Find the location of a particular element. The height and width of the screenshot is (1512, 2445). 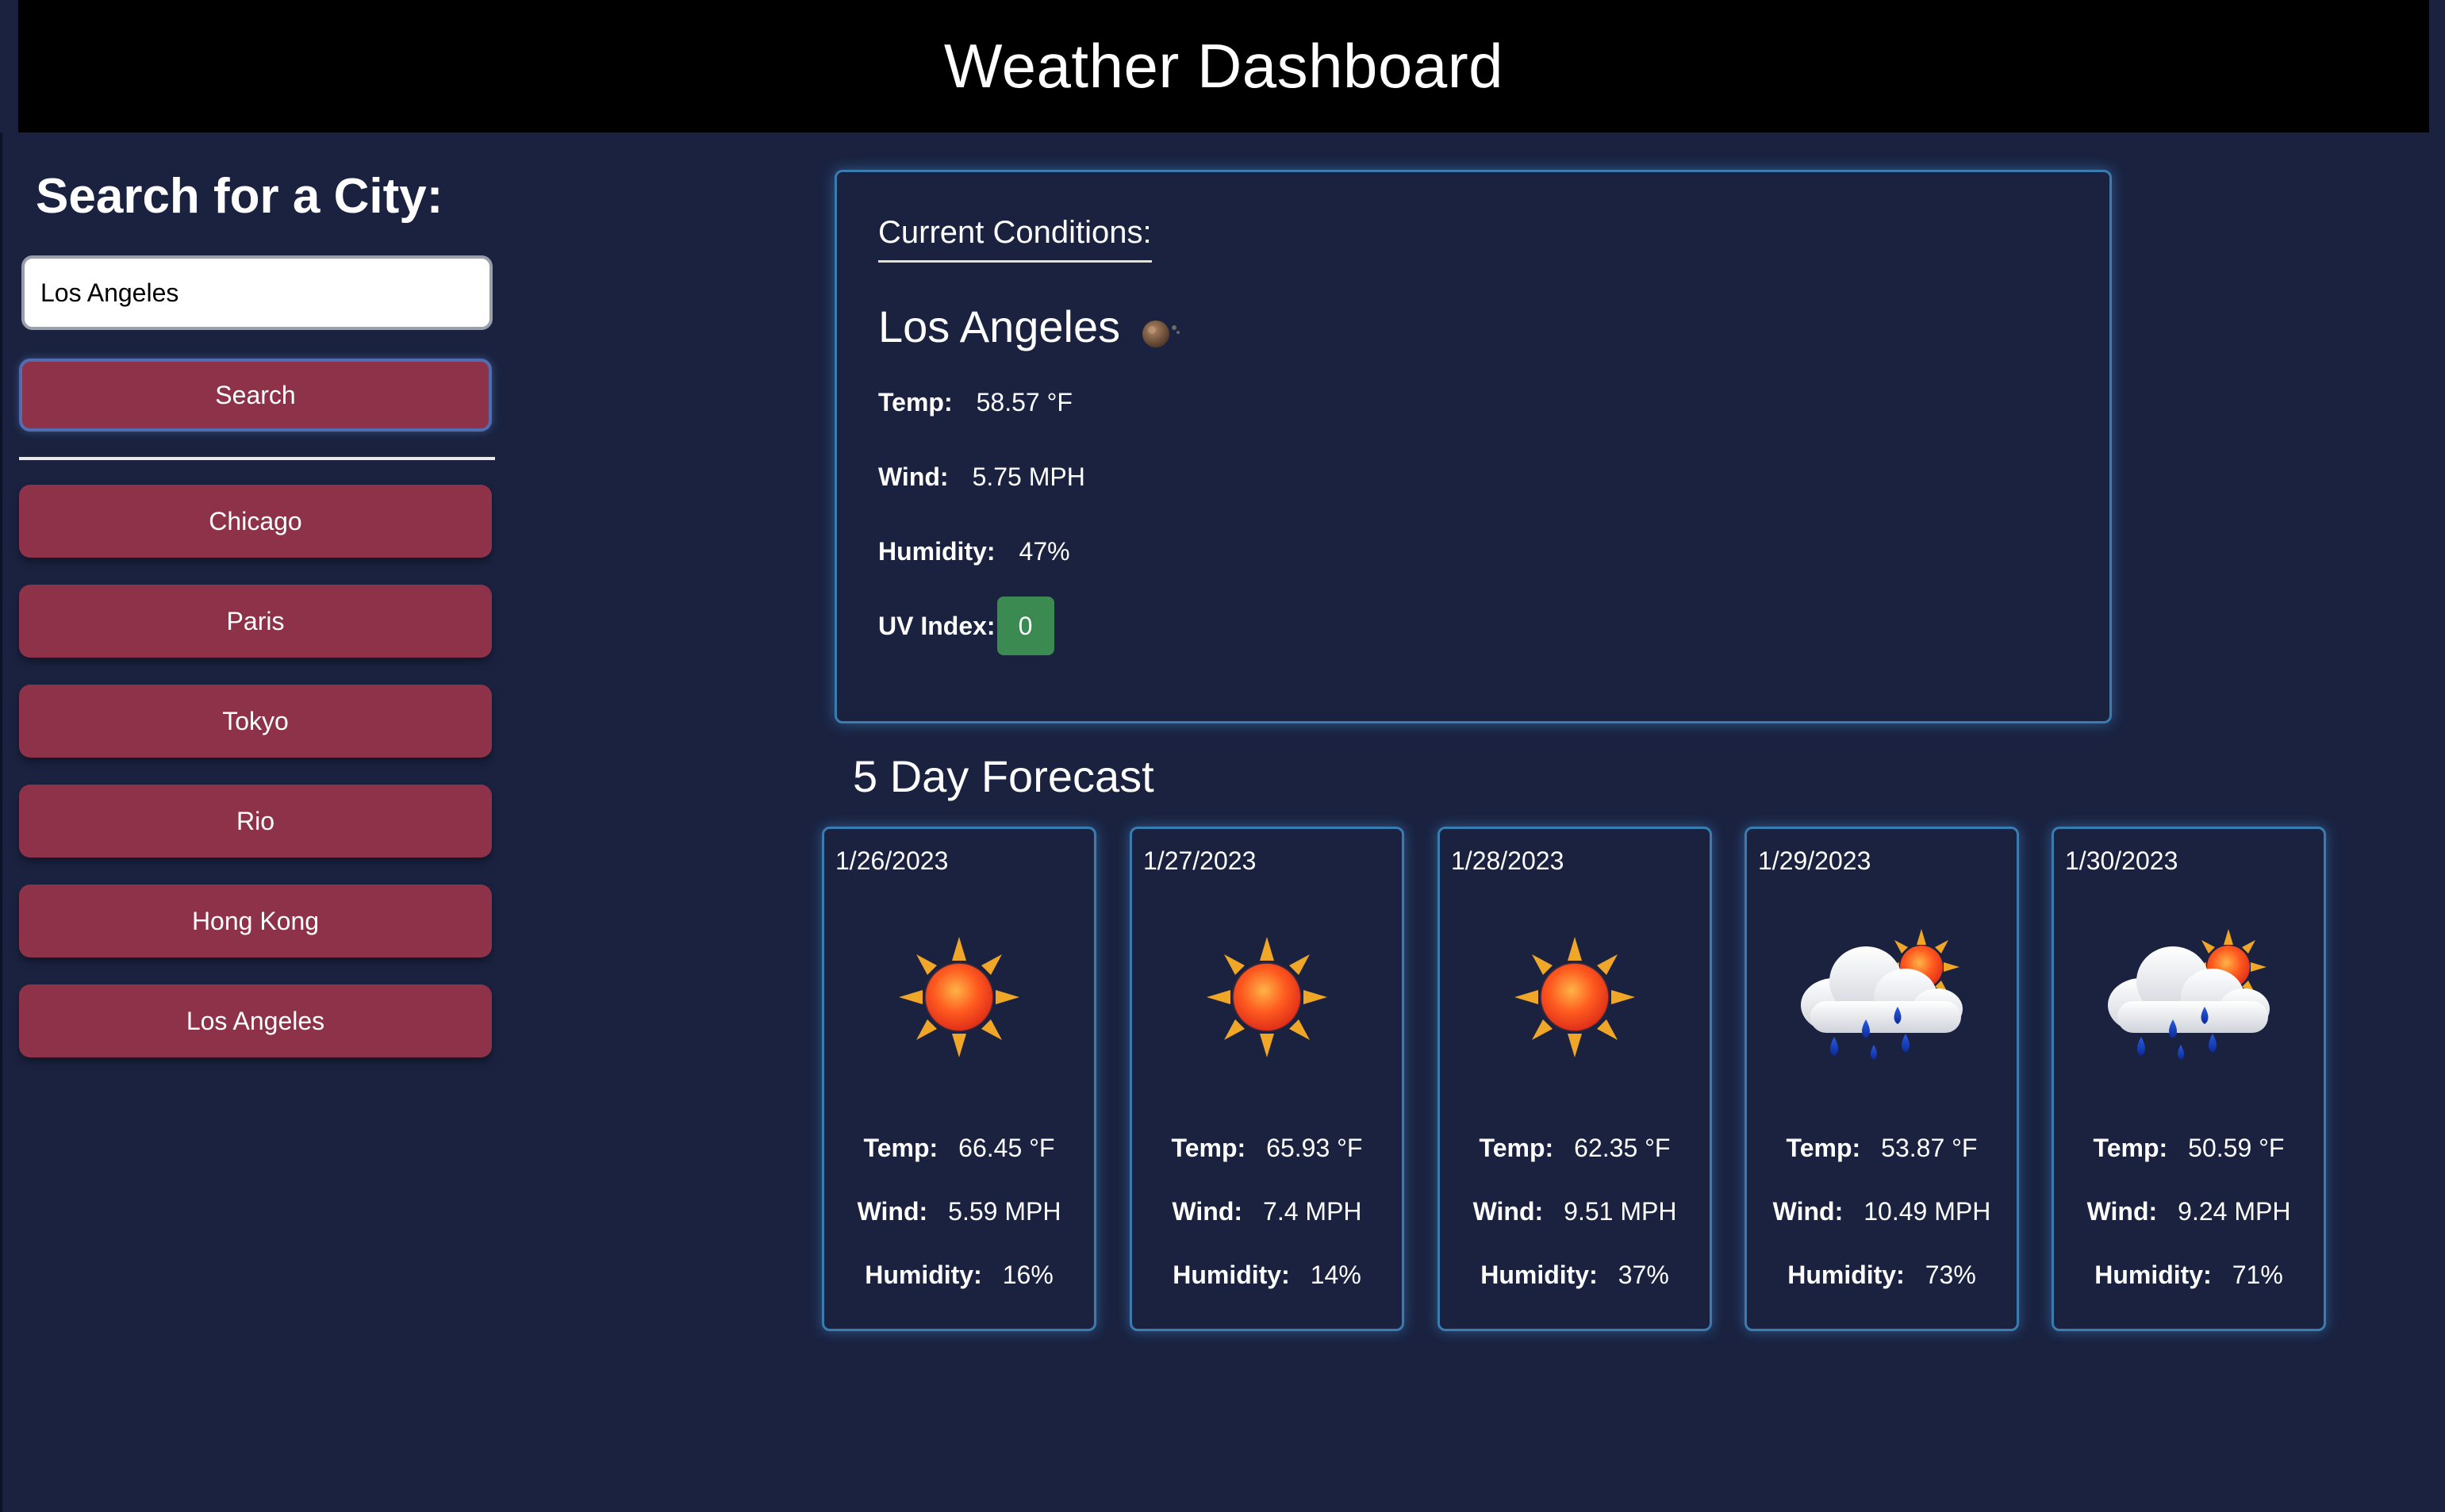

current-wind-row: Wind: 5.75 MPH is located at coordinates (981, 477).